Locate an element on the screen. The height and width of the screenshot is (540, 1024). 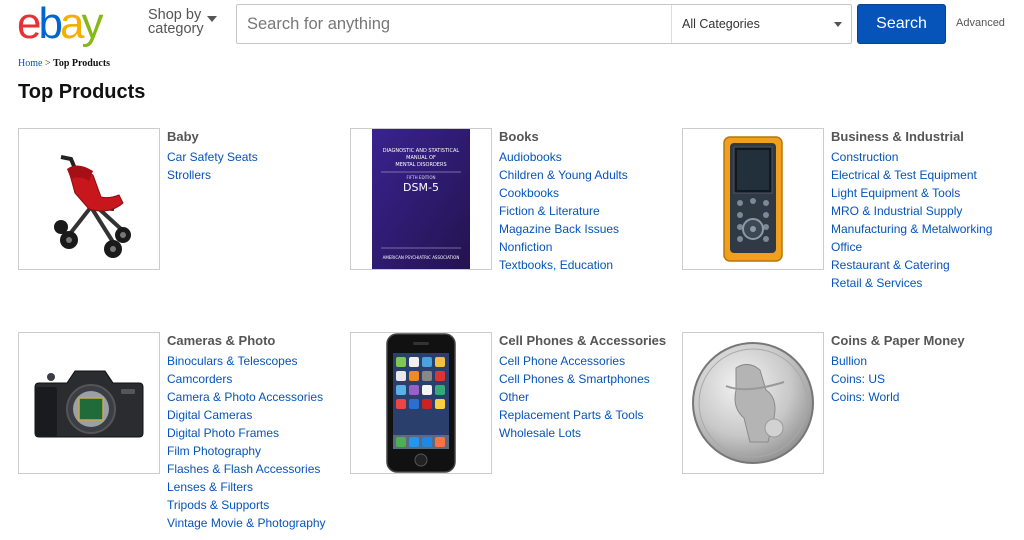
category-link: Camera & Photo Accessories is located at coordinates (245, 397).